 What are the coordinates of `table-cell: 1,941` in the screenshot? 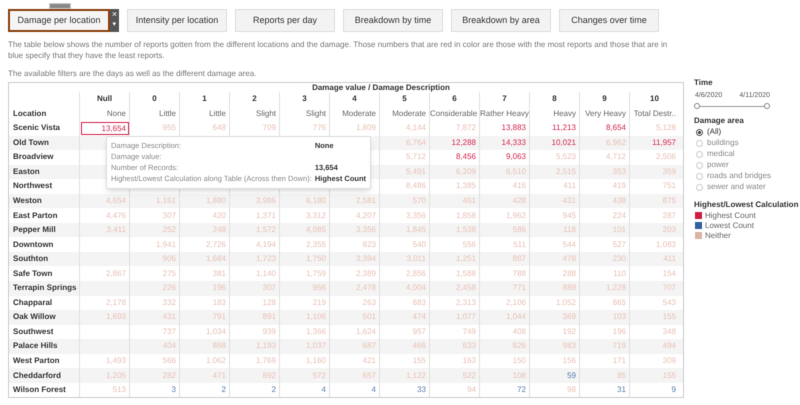 It's located at (167, 244).